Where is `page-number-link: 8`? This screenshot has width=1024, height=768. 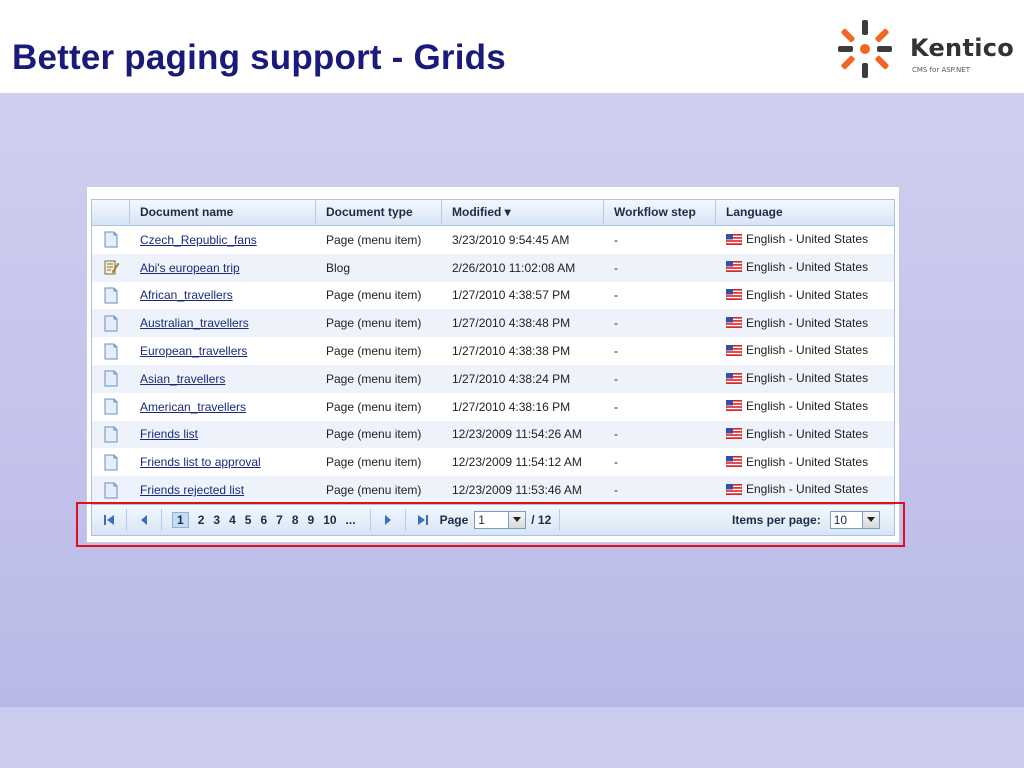 page-number-link: 8 is located at coordinates (295, 520).